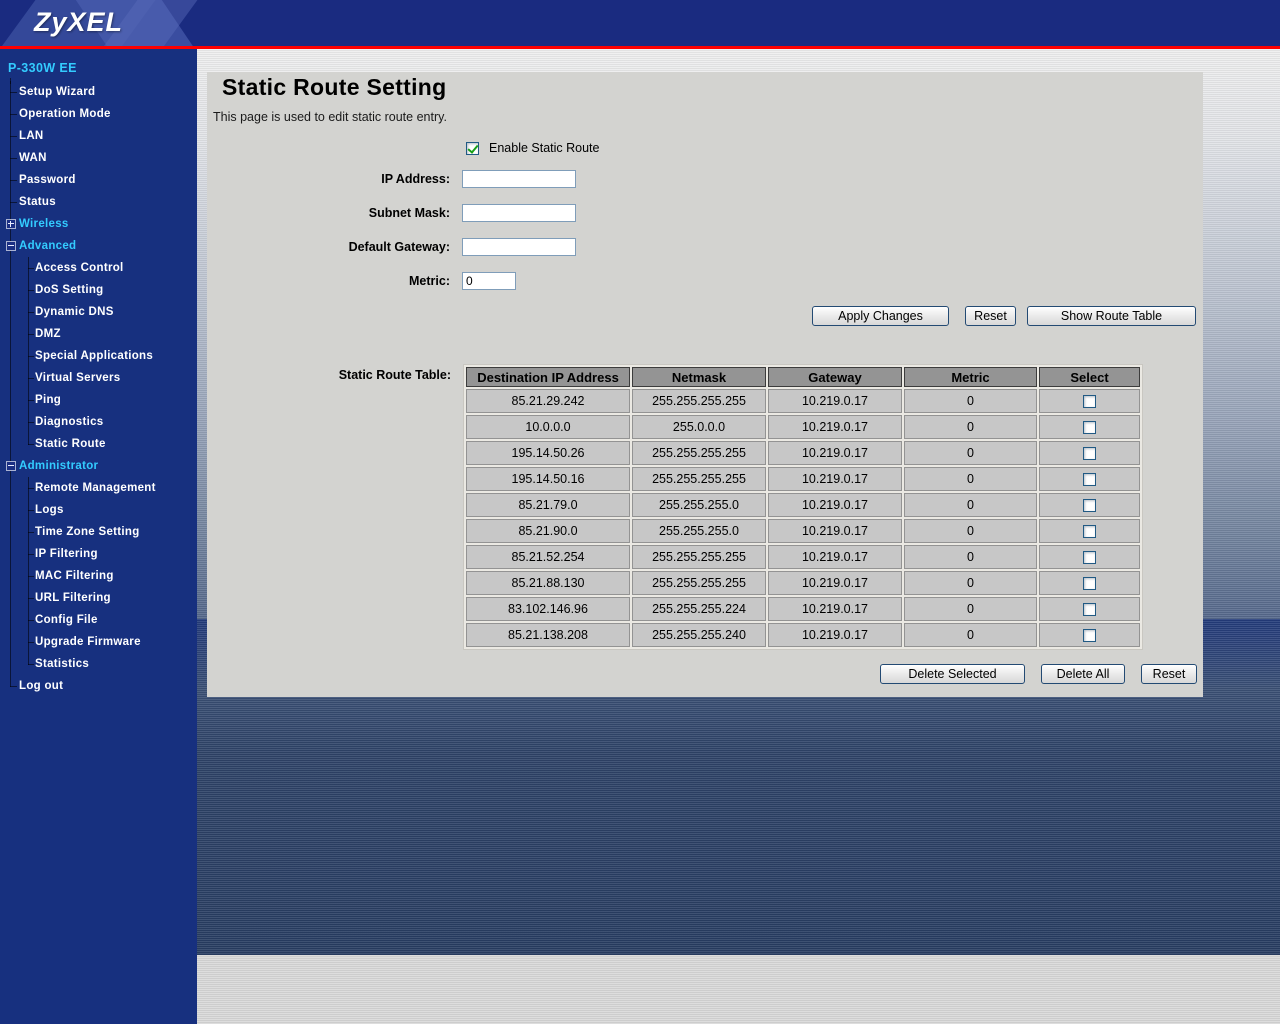 The height and width of the screenshot is (1024, 1280). I want to click on sidebar-item-statistics: Statistics, so click(98, 664).